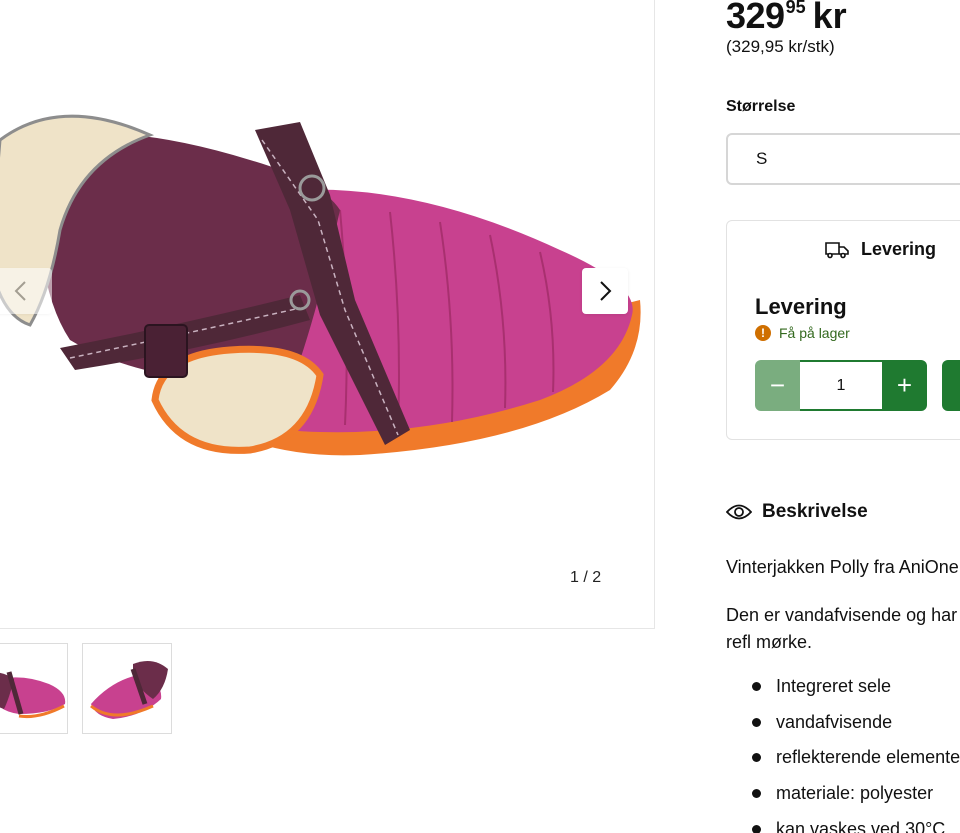  Describe the element at coordinates (951, 385) in the screenshot. I see `add-to-cart-button` at that location.